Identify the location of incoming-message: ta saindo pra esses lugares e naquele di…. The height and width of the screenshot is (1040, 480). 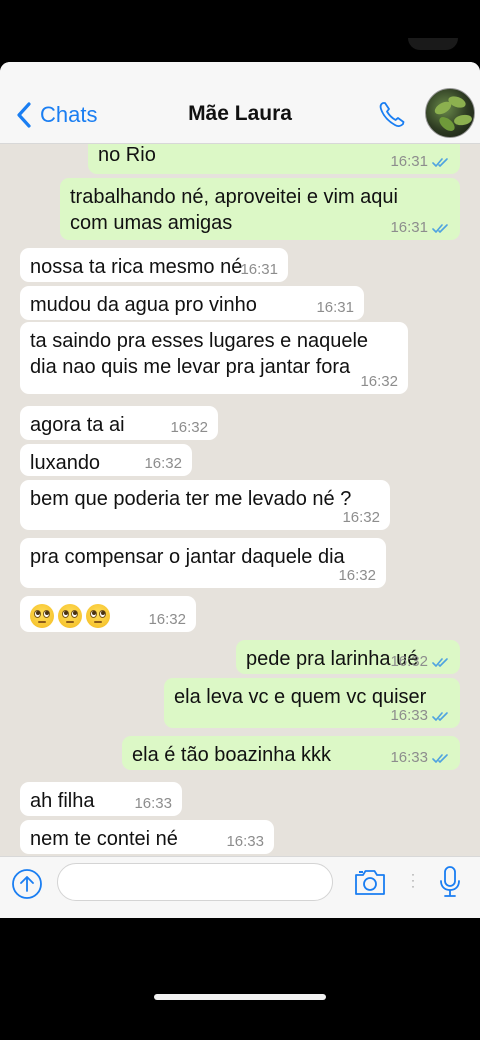
(214, 358).